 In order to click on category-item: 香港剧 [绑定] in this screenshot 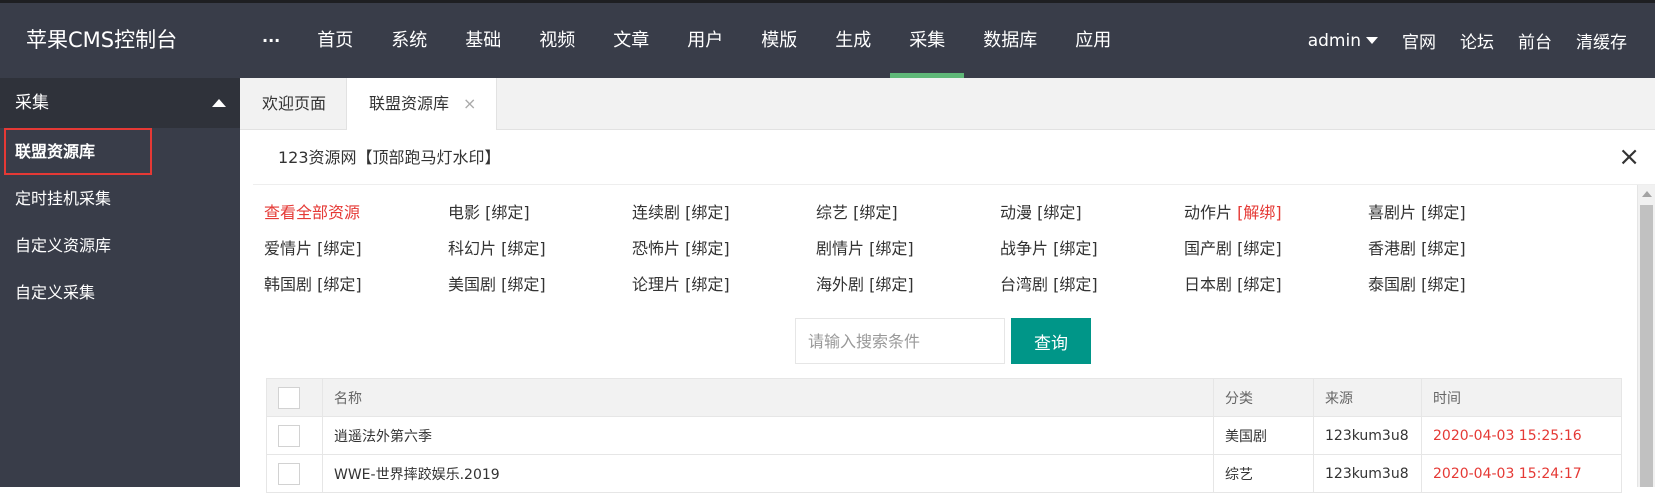, I will do `click(1417, 247)`.